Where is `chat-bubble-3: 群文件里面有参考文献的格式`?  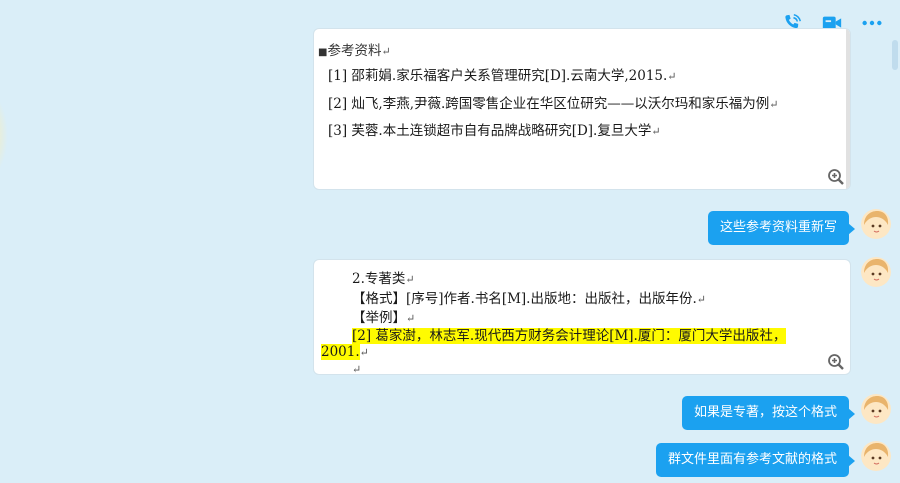
chat-bubble-3: 群文件里面有参考文献的格式 is located at coordinates (755, 460).